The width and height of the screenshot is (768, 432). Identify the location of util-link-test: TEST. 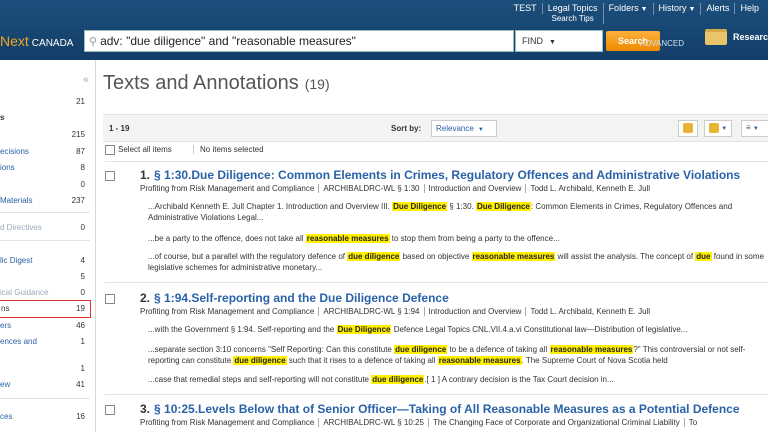
(526, 8).